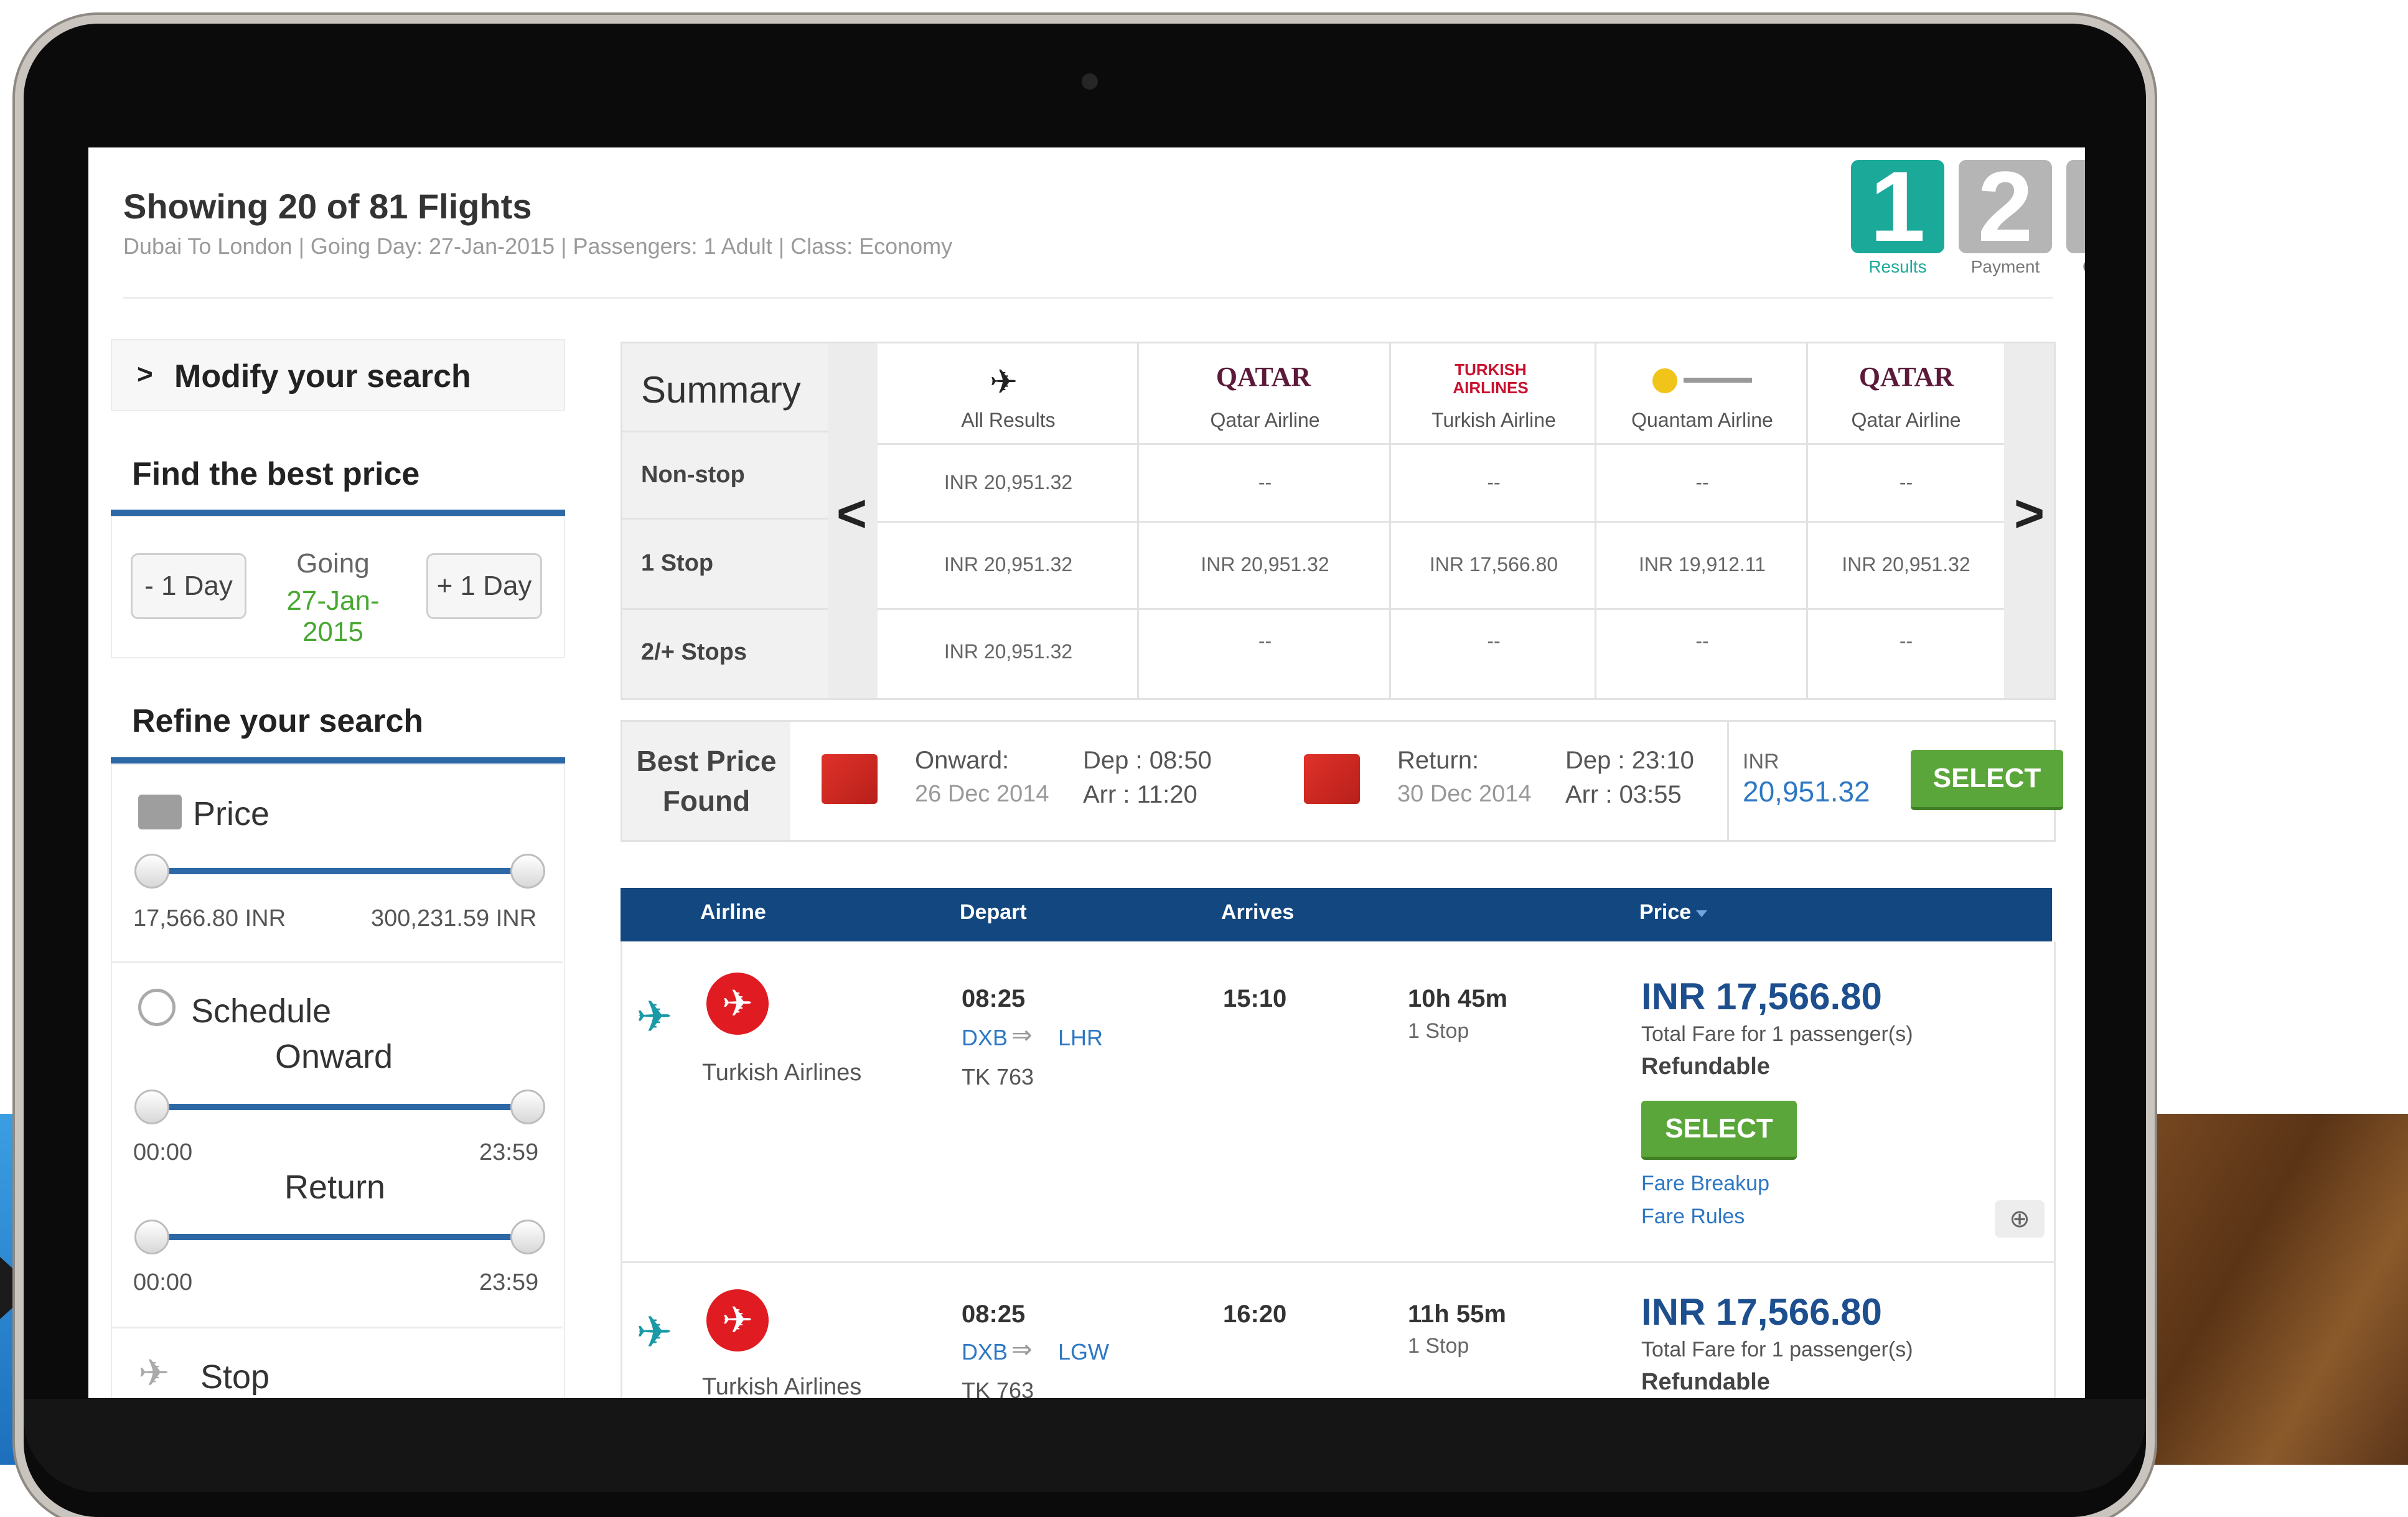 The width and height of the screenshot is (2408, 1517). What do you see at coordinates (509, 1152) in the screenshot?
I see `onward-max-value: 23:59` at bounding box center [509, 1152].